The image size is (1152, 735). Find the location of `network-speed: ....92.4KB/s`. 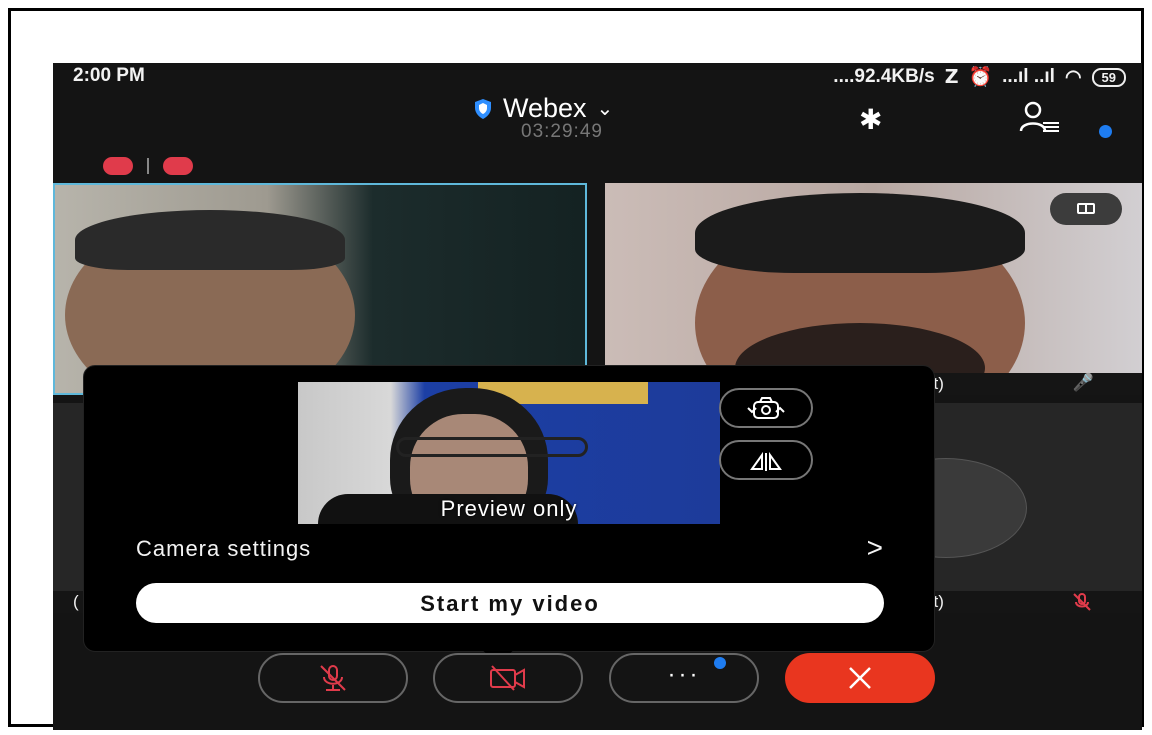

network-speed: ....92.4KB/s is located at coordinates (884, 76).